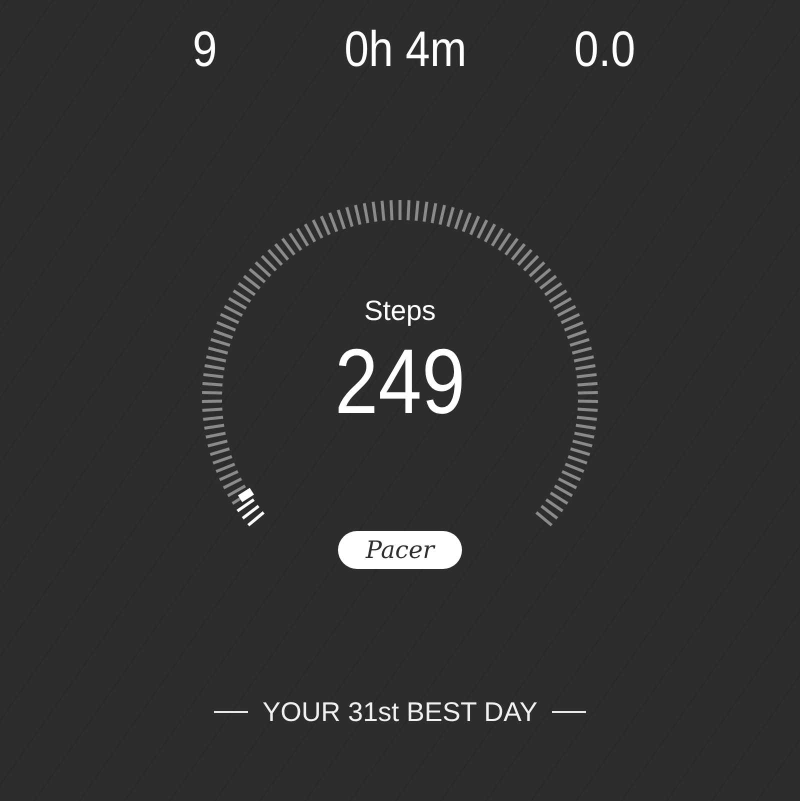  I want to click on best-day-text: YOUR 31st BEST DAY, so click(400, 712).